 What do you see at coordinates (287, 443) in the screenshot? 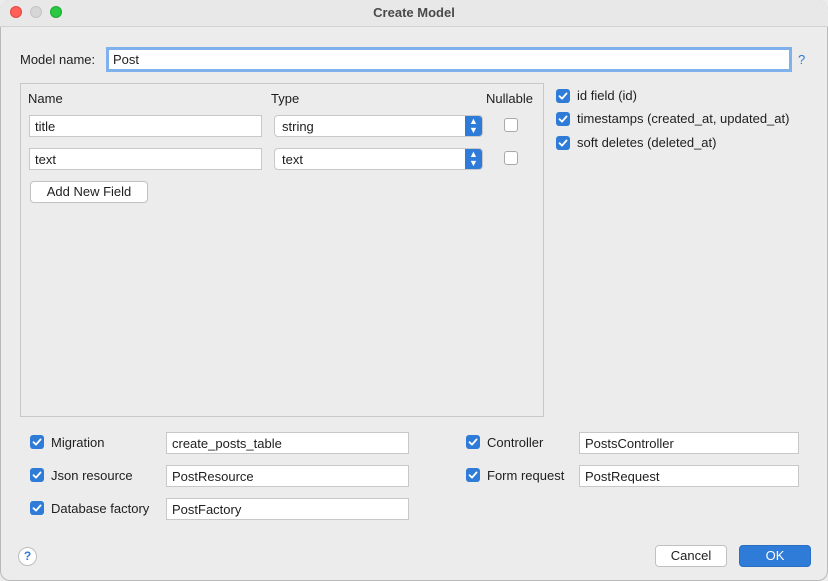
I see `migration-input` at bounding box center [287, 443].